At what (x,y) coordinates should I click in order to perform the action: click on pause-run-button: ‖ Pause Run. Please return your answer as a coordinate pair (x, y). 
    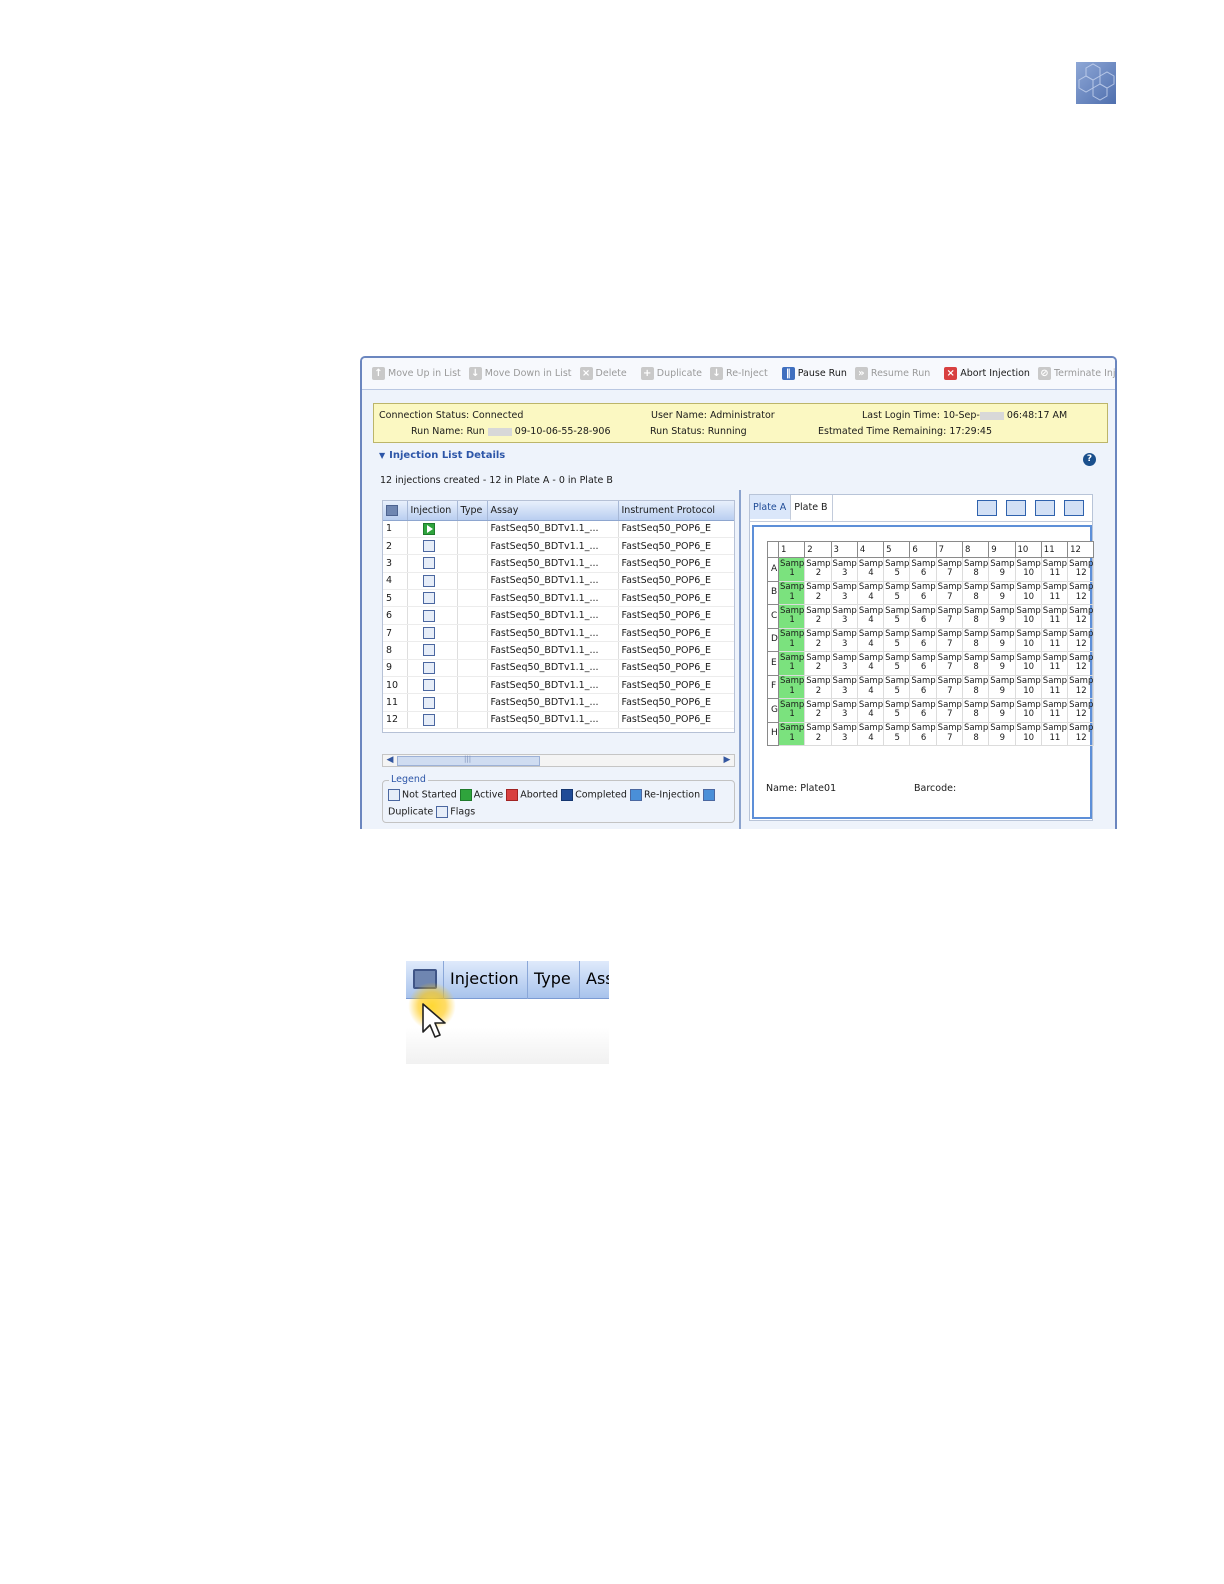
    Looking at the image, I should click on (814, 373).